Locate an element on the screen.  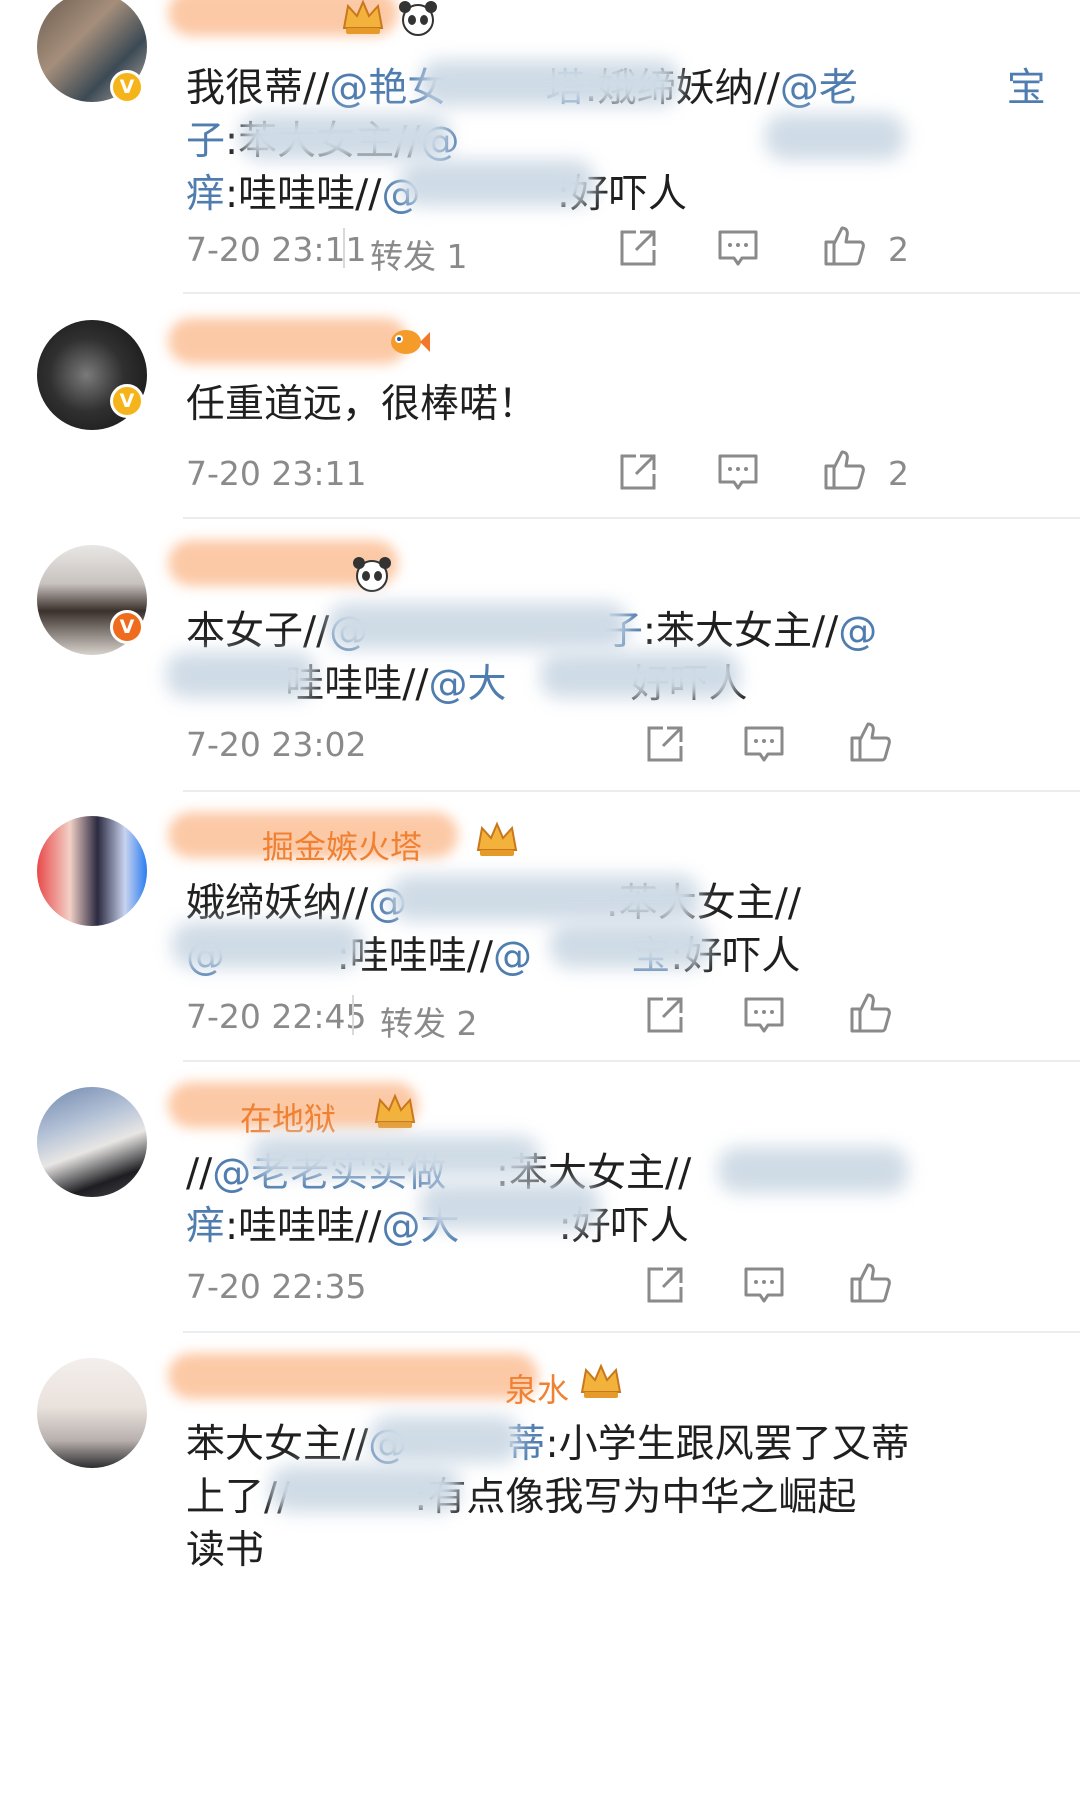
comment-content: 任重道远，很棒喏！ is located at coordinates (616, 404).